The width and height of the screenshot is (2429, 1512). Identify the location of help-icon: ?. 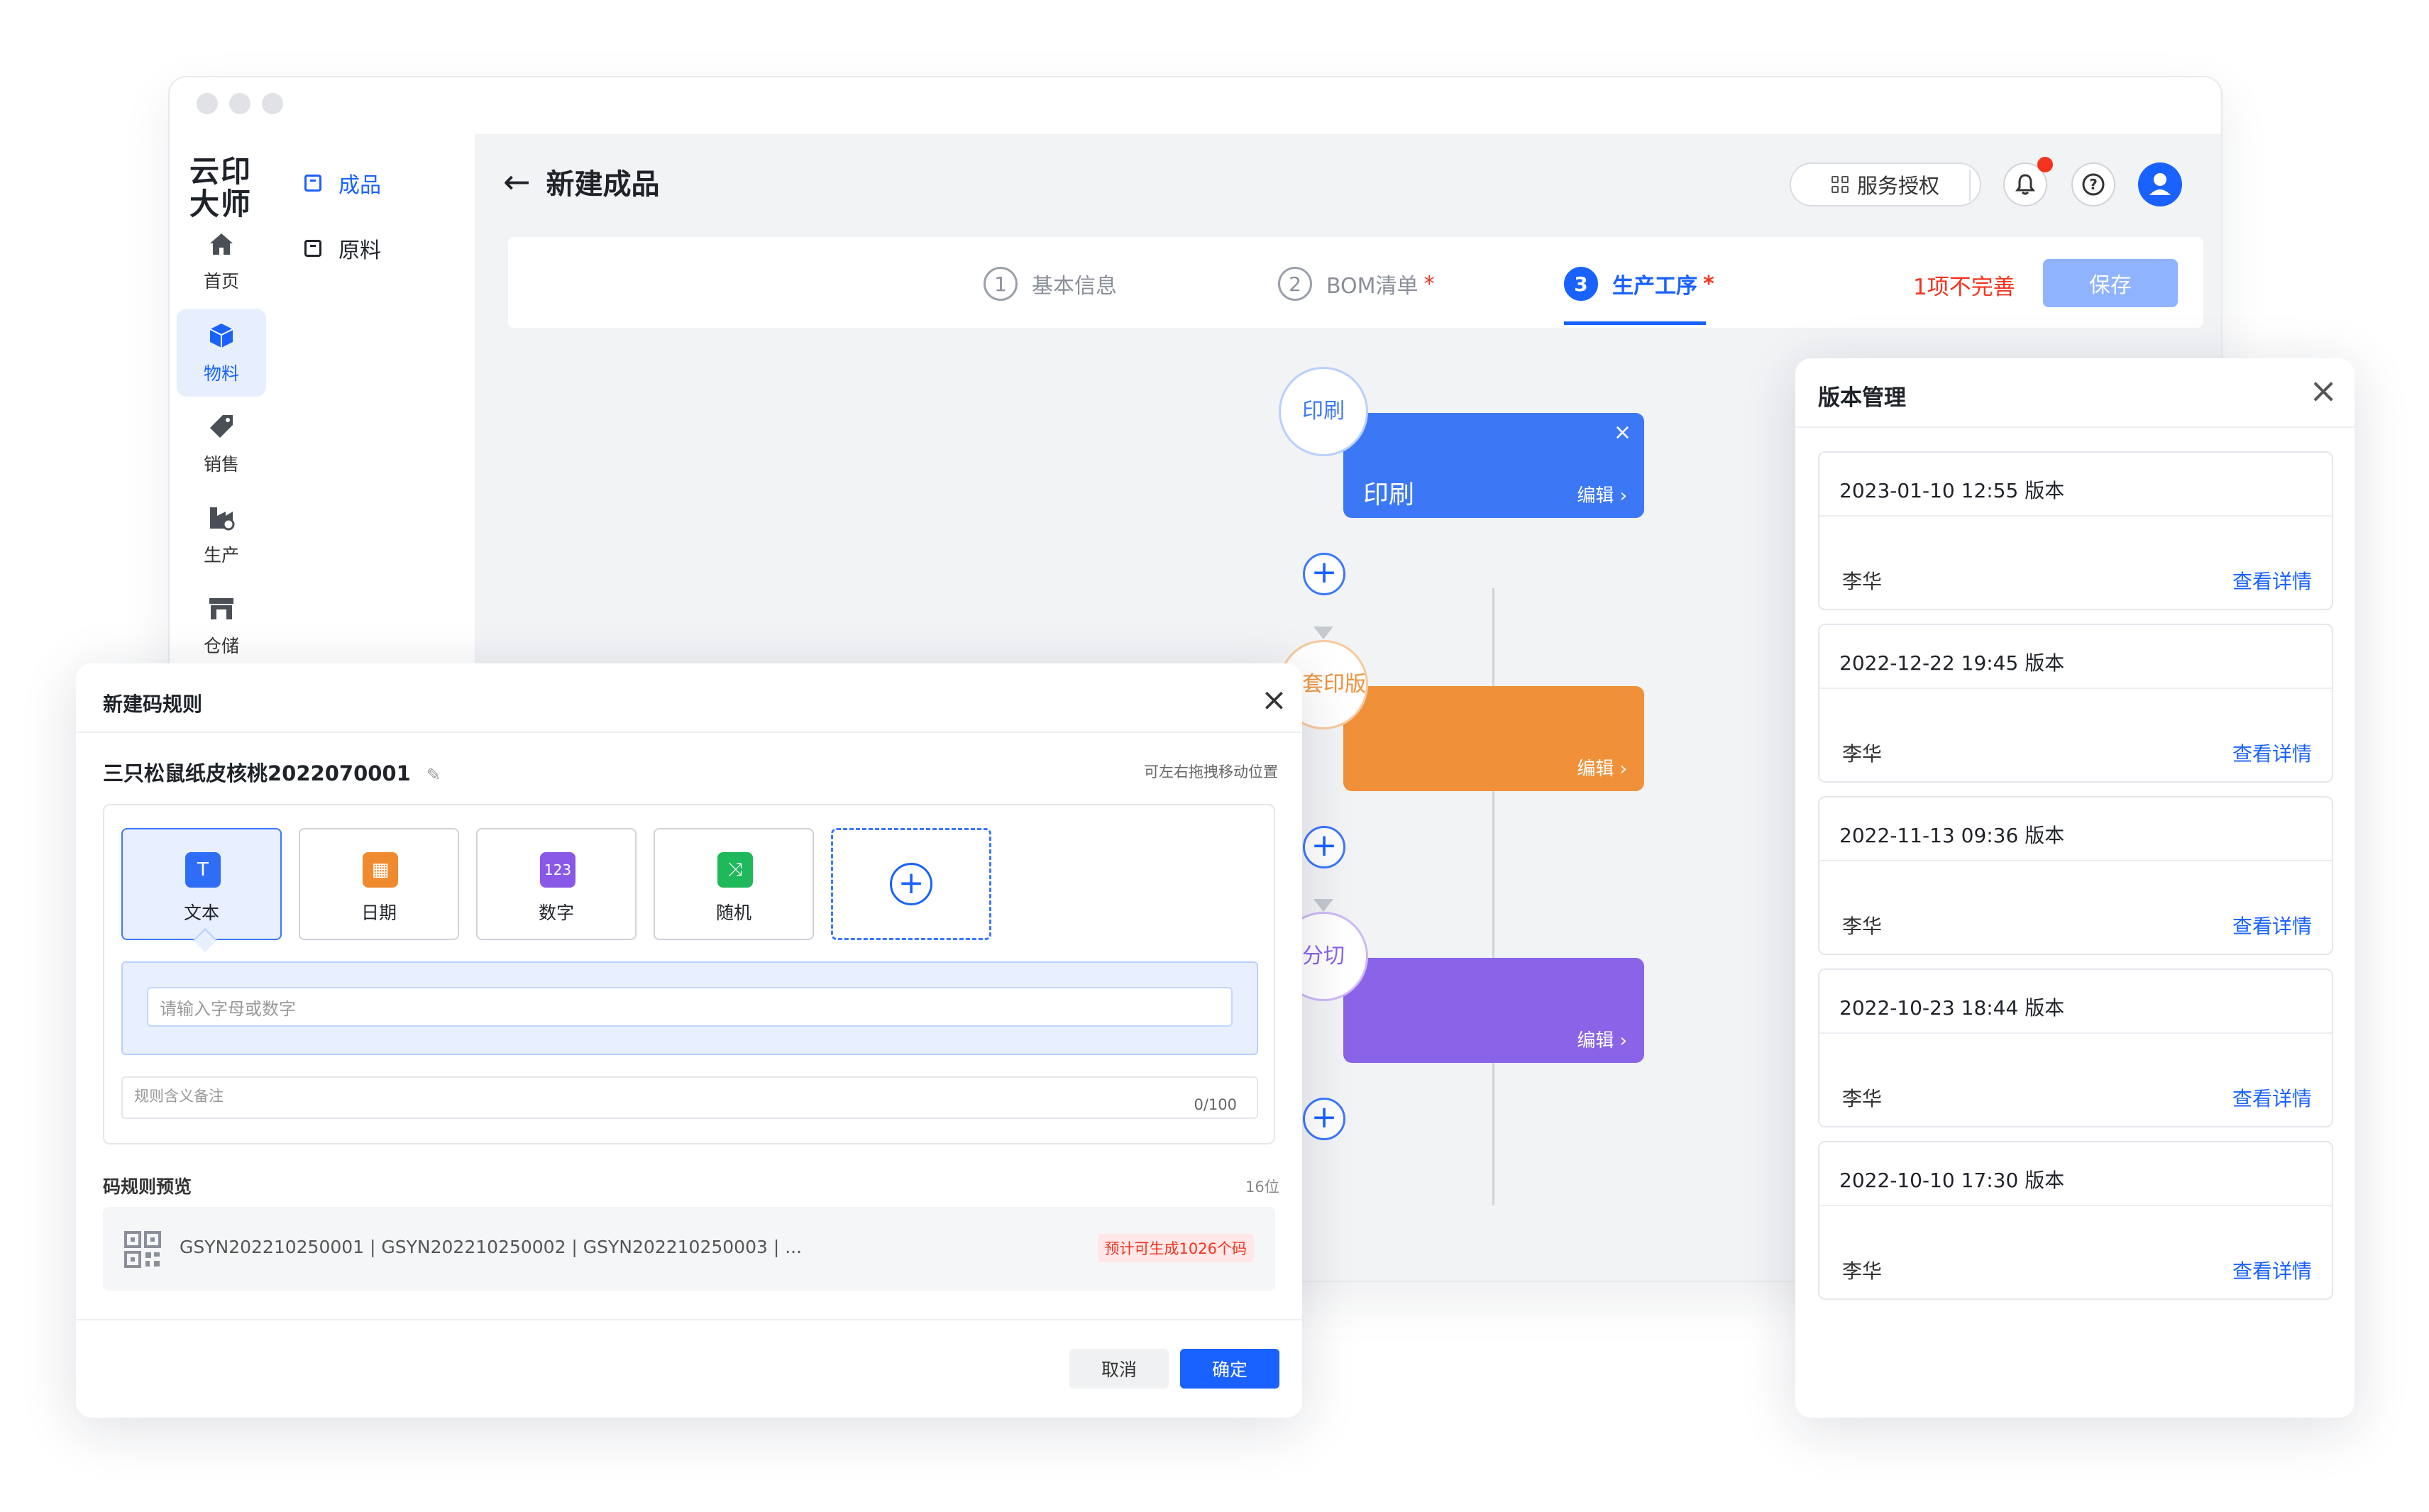
(2094, 184).